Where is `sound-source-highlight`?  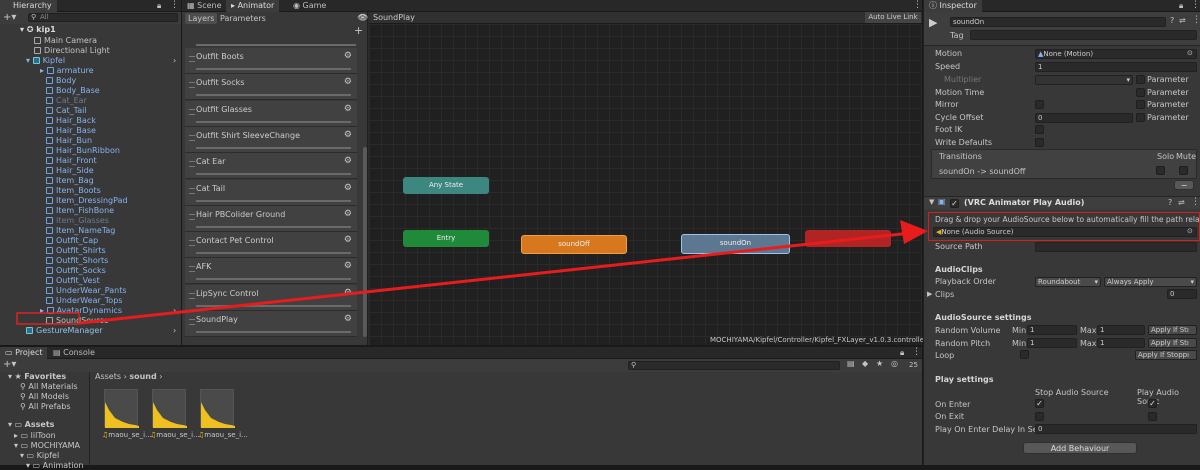
sound-source-highlight is located at coordinates (48, 318).